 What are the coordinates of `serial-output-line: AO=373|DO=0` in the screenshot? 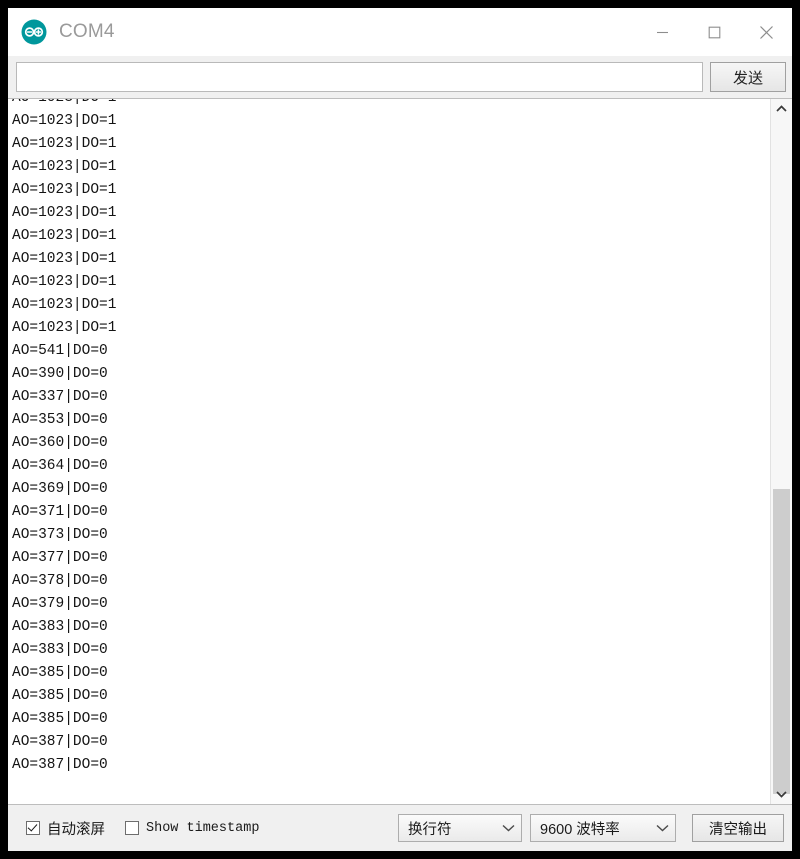 It's located at (60, 535).